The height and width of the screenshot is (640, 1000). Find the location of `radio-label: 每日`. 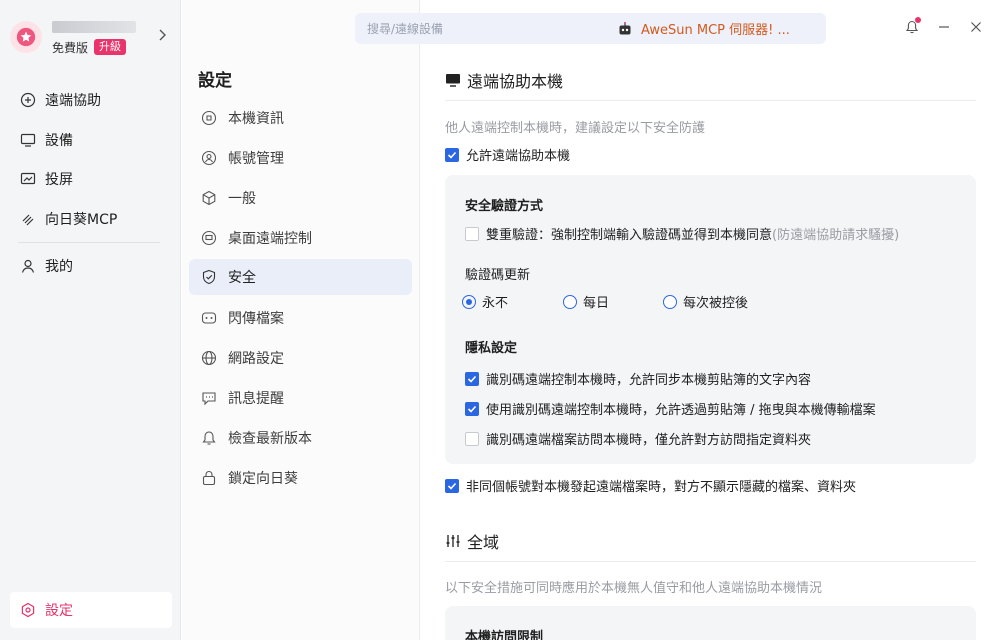

radio-label: 每日 is located at coordinates (596, 303).